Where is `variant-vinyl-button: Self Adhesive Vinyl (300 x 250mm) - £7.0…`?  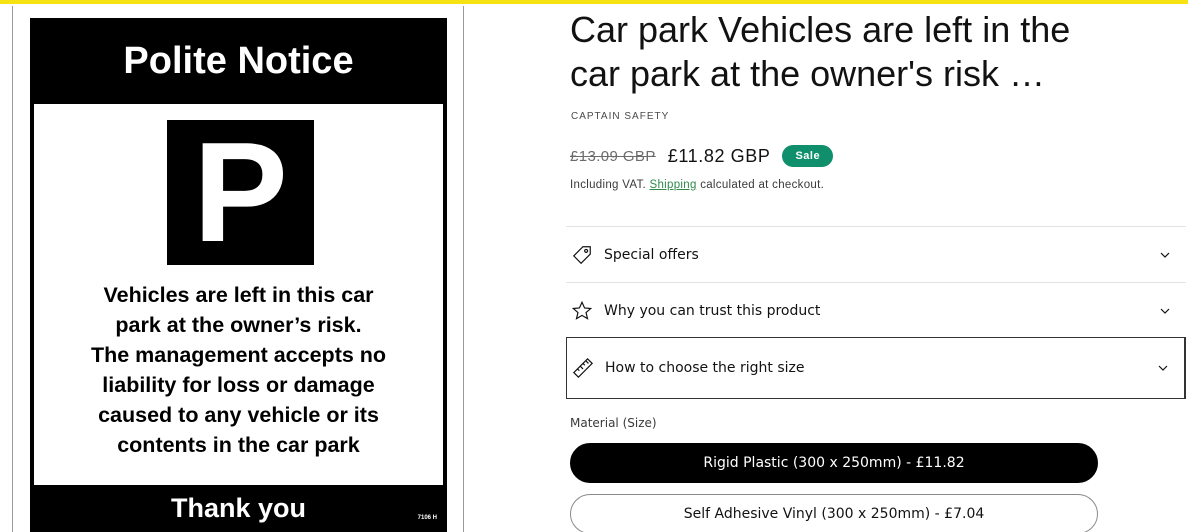 variant-vinyl-button: Self Adhesive Vinyl (300 x 250mm) - £7.0… is located at coordinates (834, 513).